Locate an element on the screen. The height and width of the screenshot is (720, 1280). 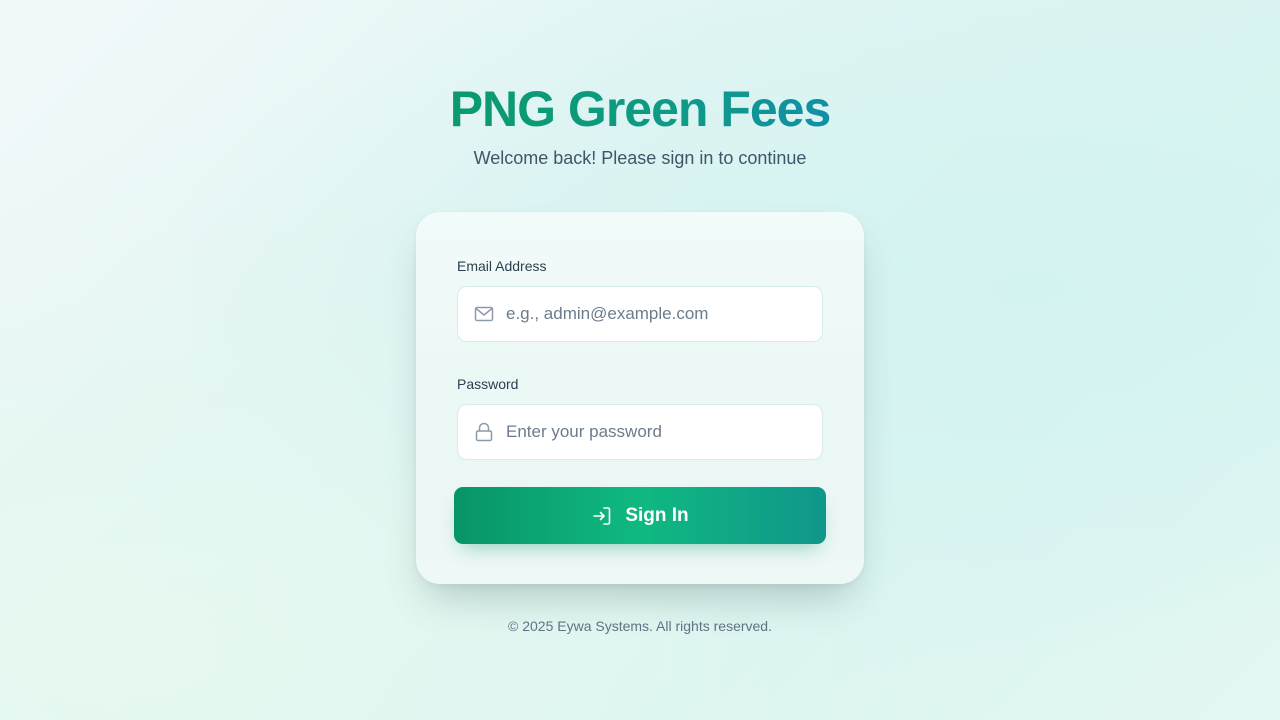
lock-icon is located at coordinates (484, 432).